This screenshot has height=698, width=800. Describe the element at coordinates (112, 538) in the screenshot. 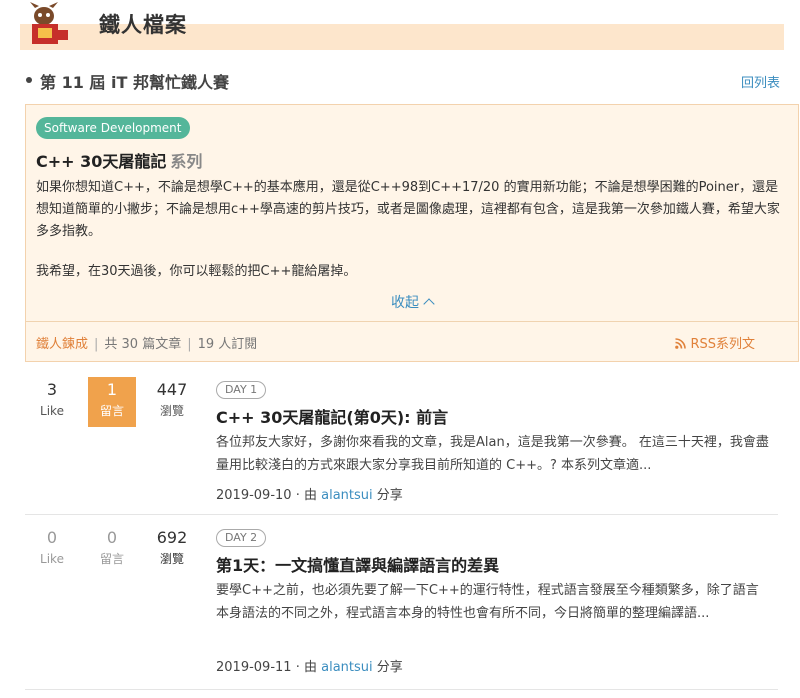

I see `reply-number: 0` at that location.